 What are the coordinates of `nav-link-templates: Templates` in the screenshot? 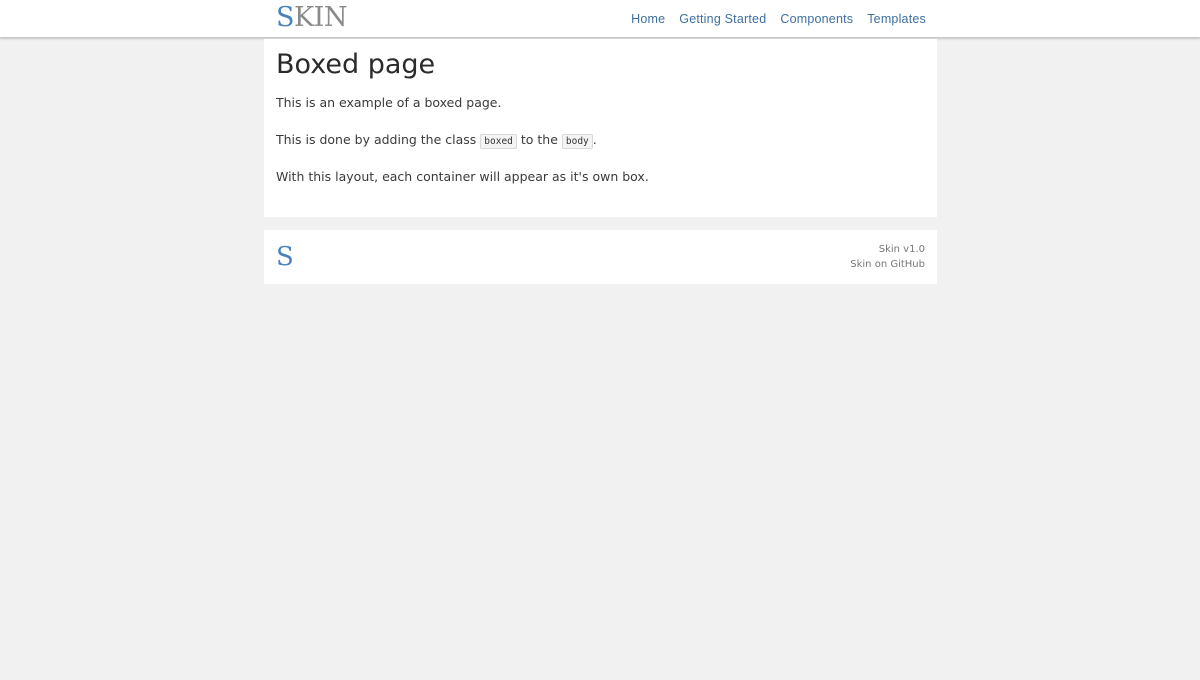 It's located at (896, 19).